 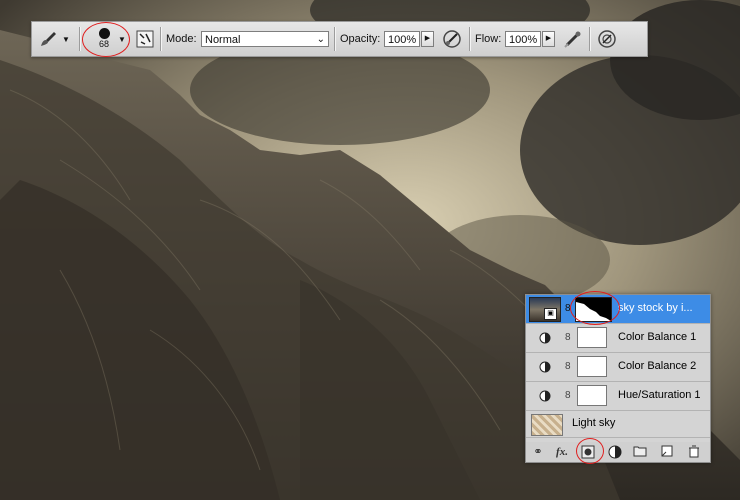 What do you see at coordinates (574, 39) in the screenshot?
I see `airbrush-icon` at bounding box center [574, 39].